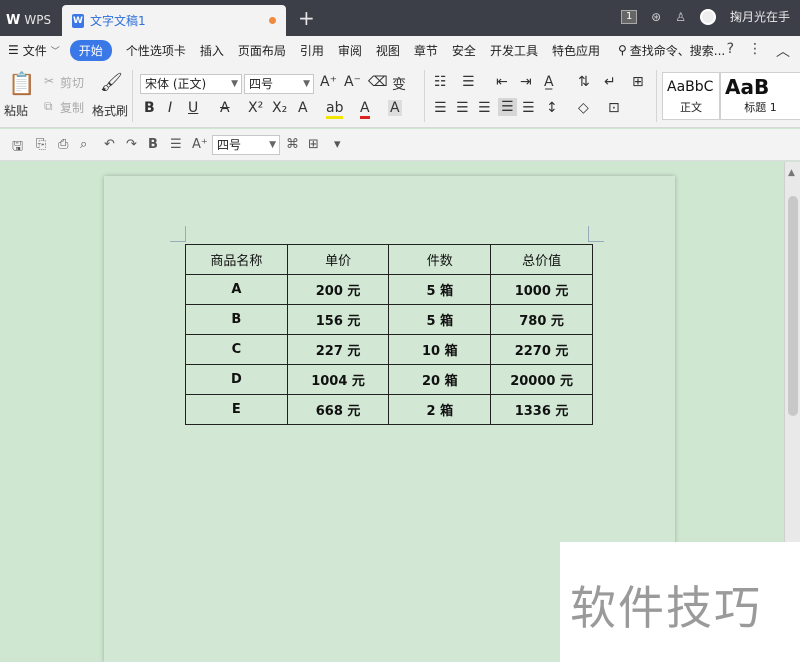 The image size is (800, 662). I want to click on print-icon: ⎙, so click(63, 144).